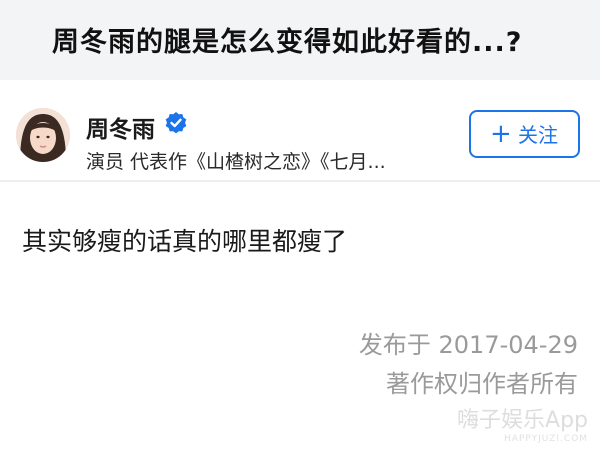 This screenshot has width=600, height=459. I want to click on watermark-text: 嗨子娱乐App, so click(522, 420).